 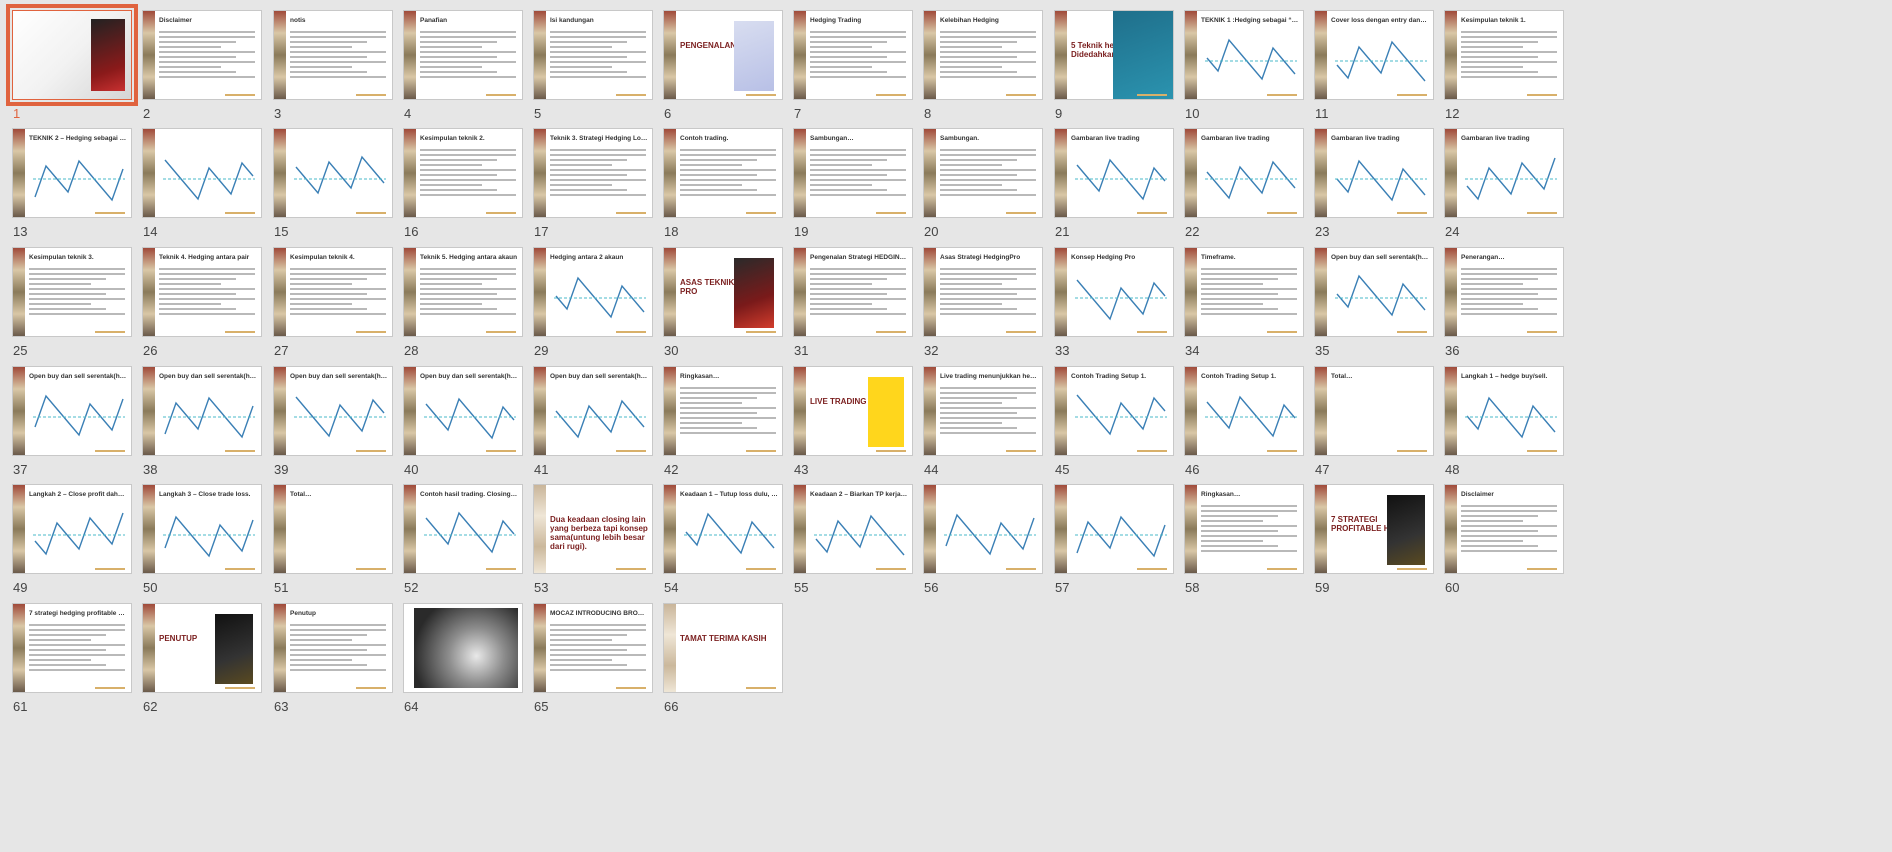 What do you see at coordinates (202, 529) in the screenshot?
I see `slide-thumbnail: Langkah 3 – Close trade loss.` at bounding box center [202, 529].